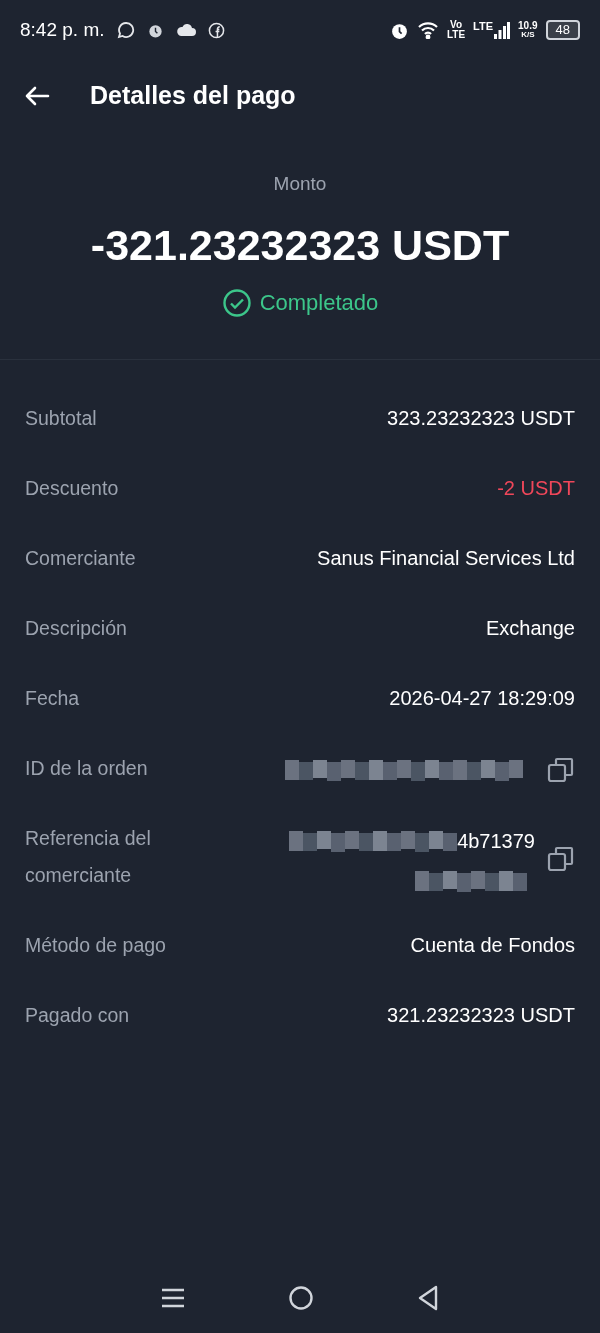 The image size is (600, 1333). I want to click on detail-label: Descripción, so click(76, 629).